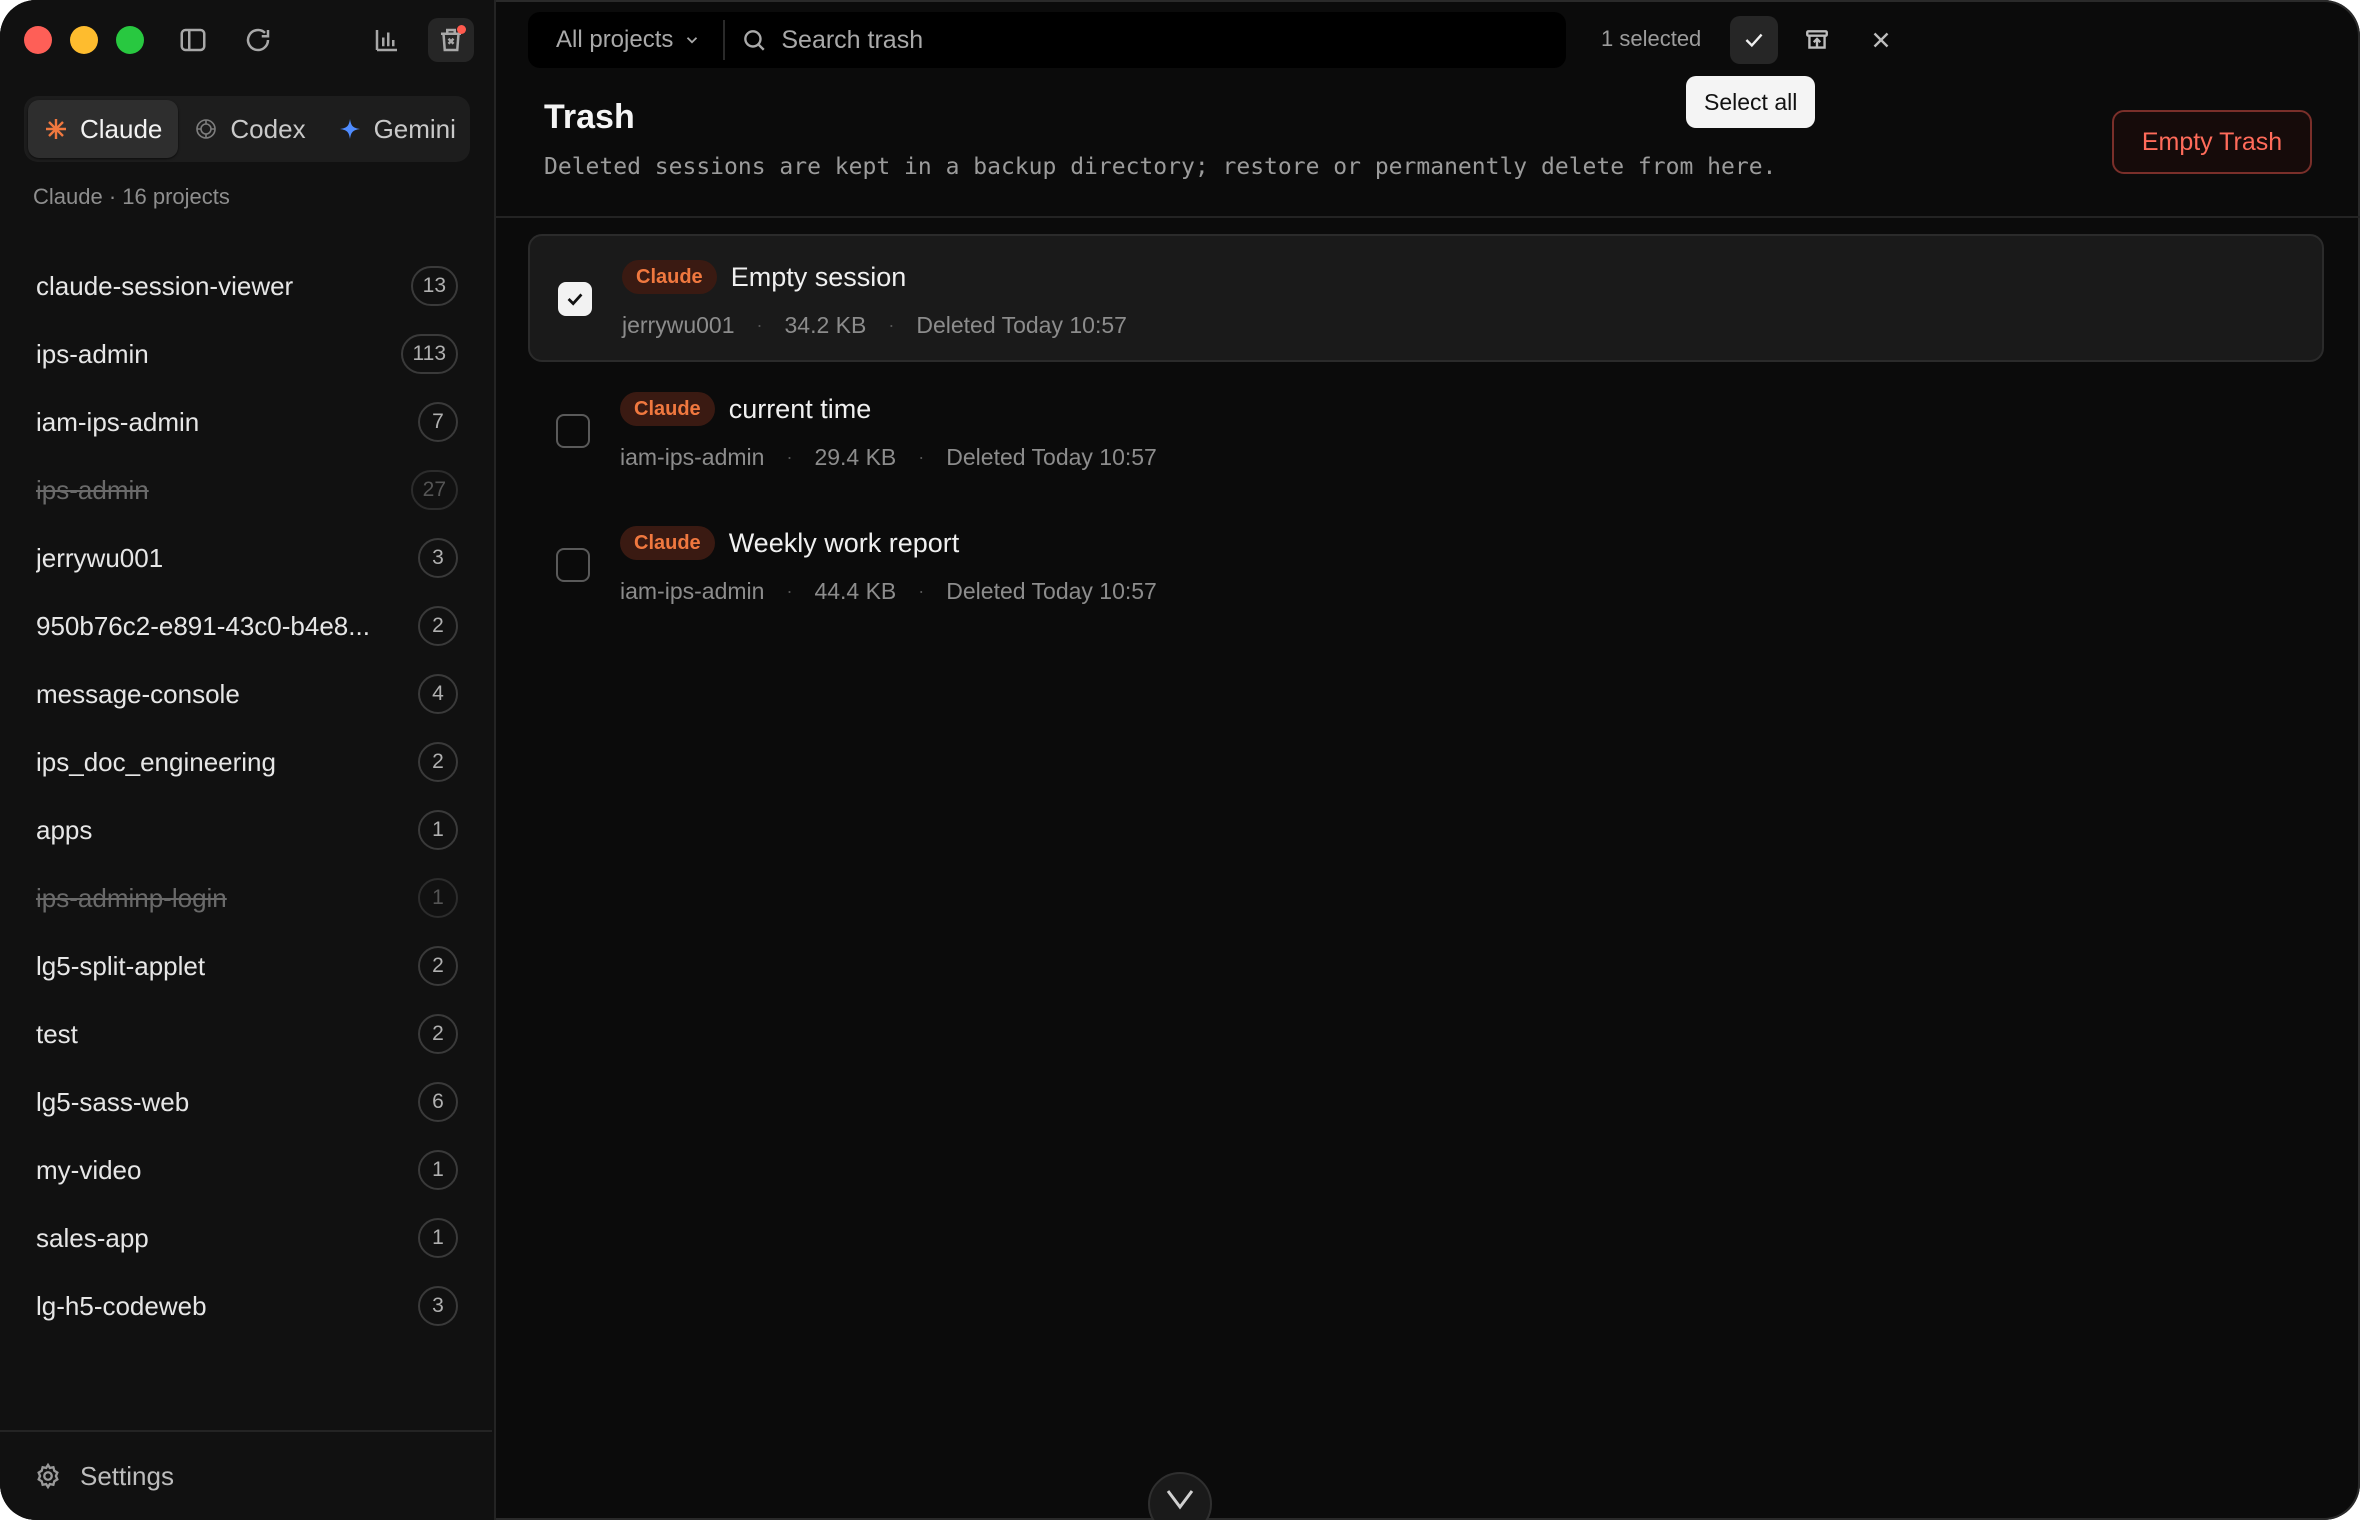  Describe the element at coordinates (92, 1237) in the screenshot. I see `project-name: sales-app` at that location.